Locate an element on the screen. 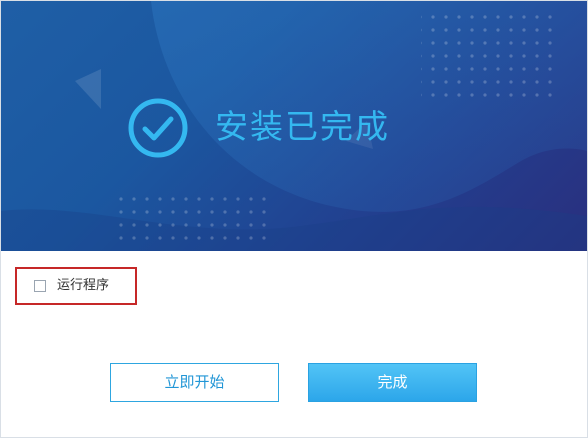 The image size is (588, 438). completion-title: 安装已完成 is located at coordinates (302, 126).